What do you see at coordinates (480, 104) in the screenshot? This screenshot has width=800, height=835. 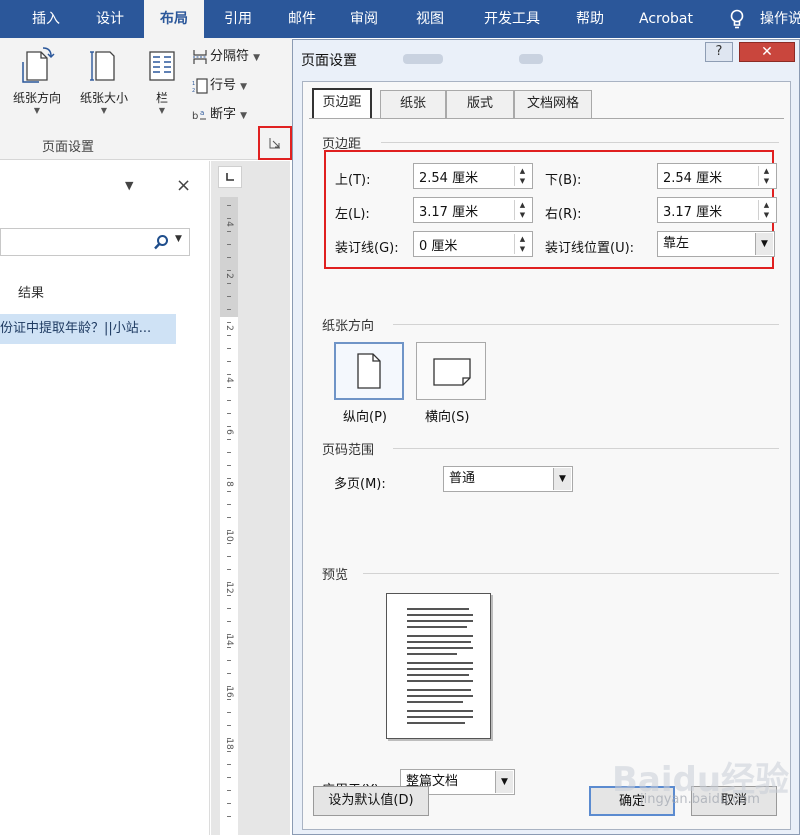 I see `tab-layout-options: 版式` at bounding box center [480, 104].